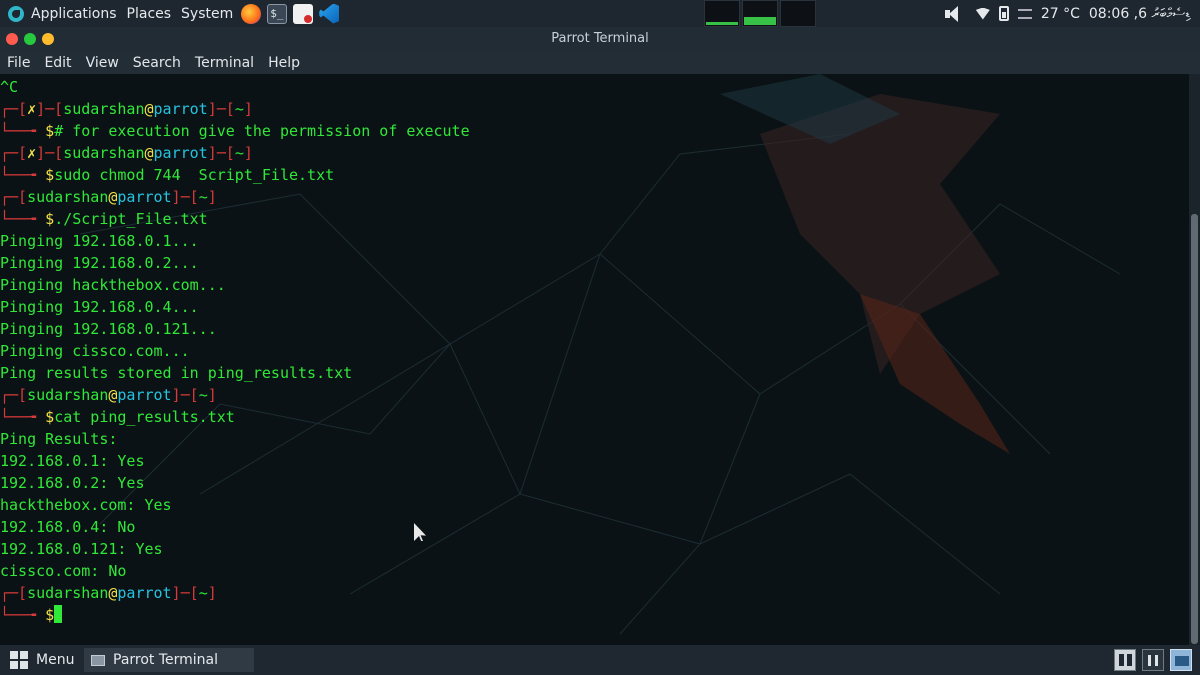 Image resolution: width=1200 pixels, height=675 pixels. I want to click on workspace-3-button, so click(1181, 660).